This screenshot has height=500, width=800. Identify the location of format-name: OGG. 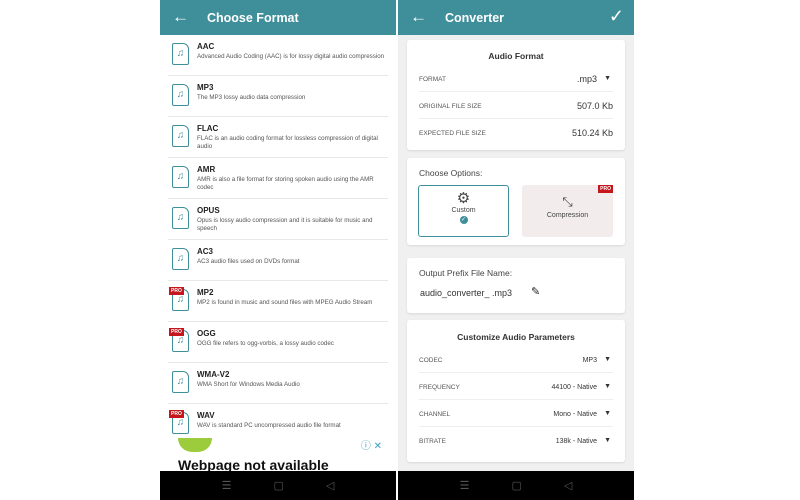
(206, 333).